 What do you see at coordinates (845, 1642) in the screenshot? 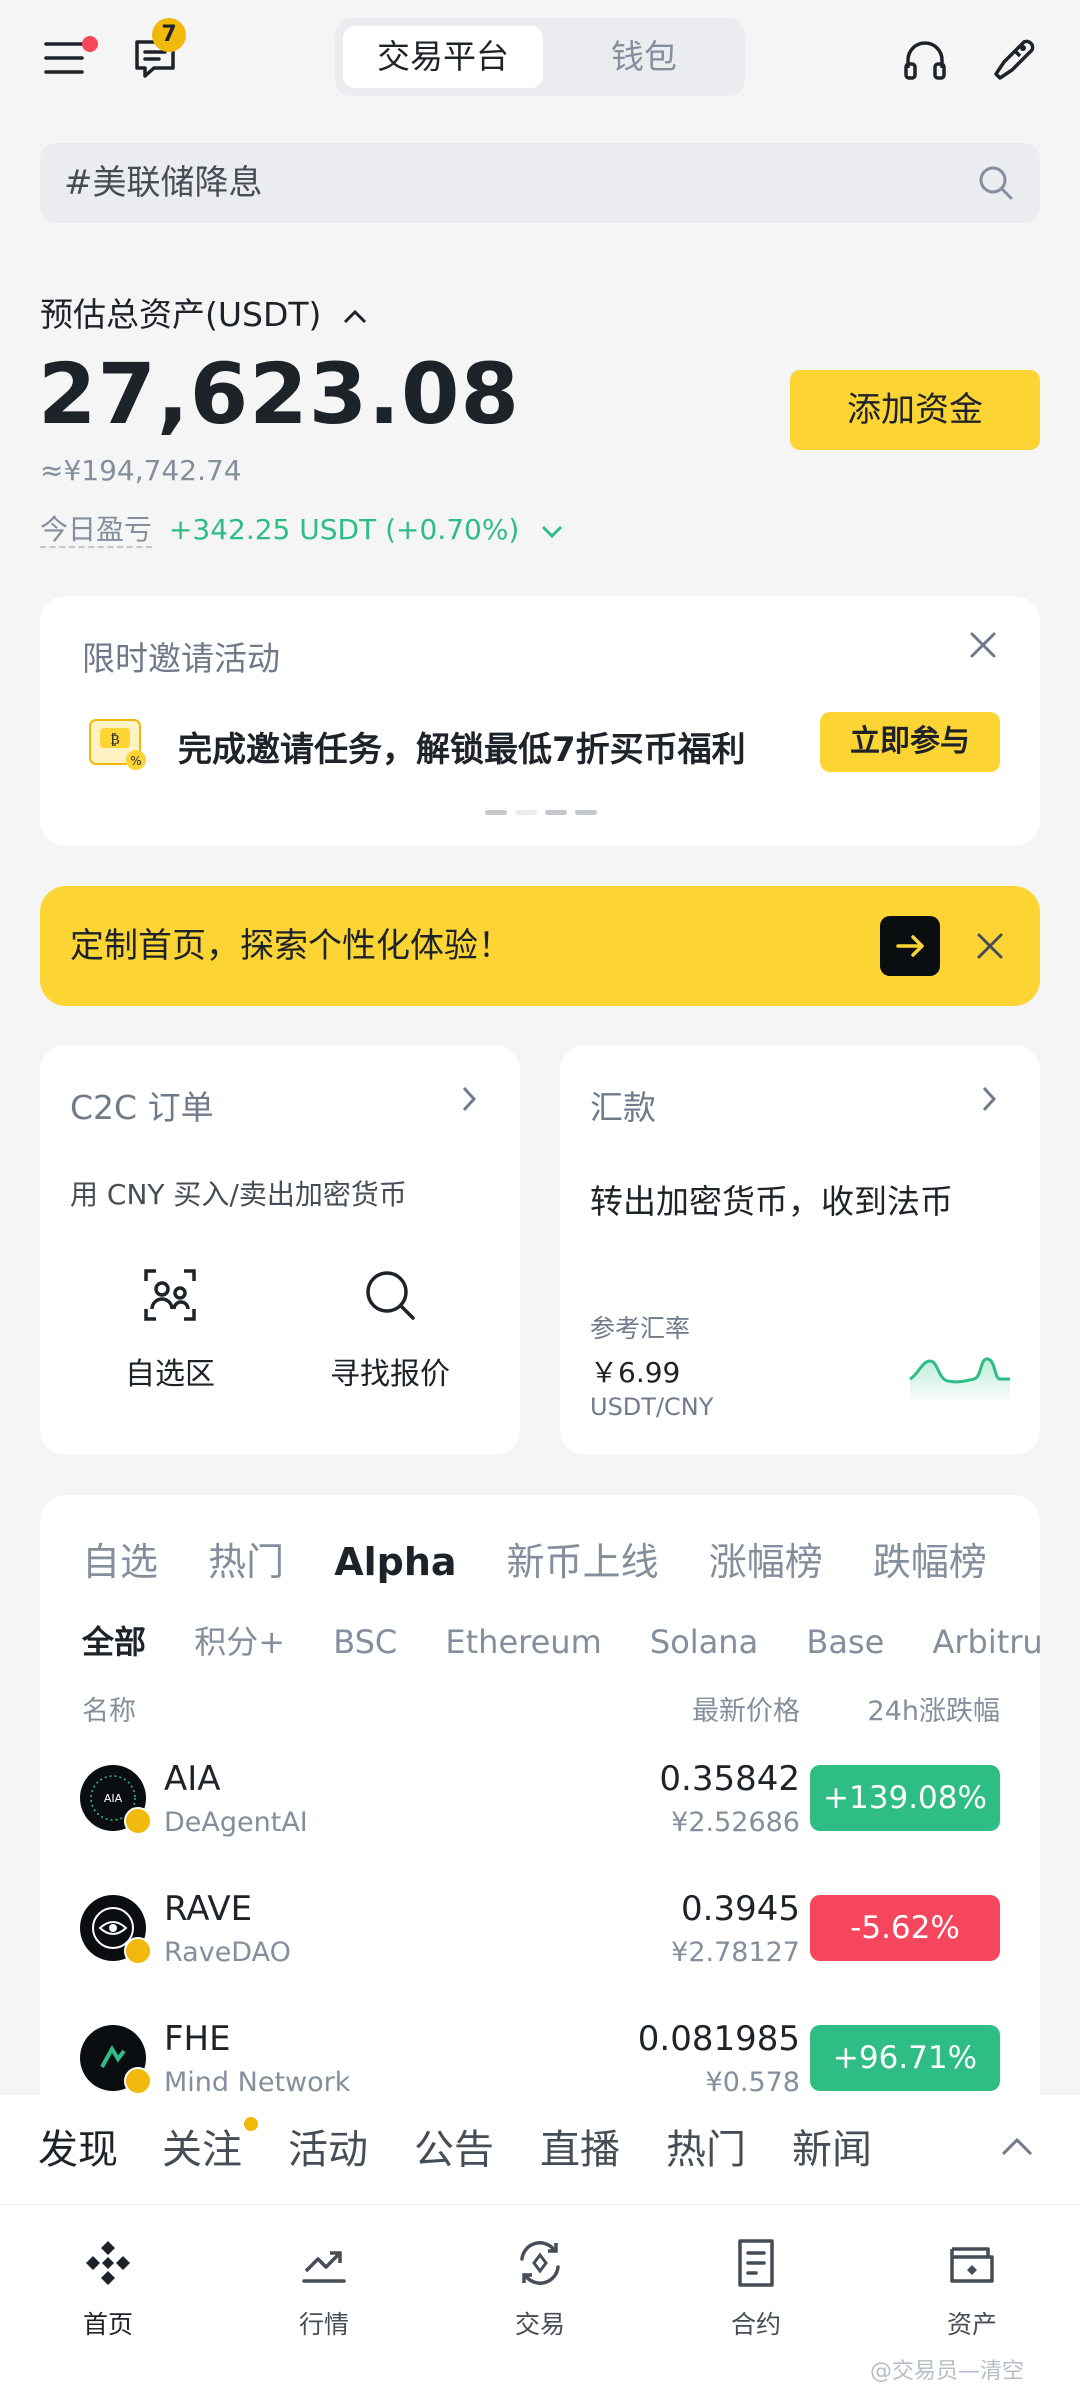
I see `chain-base: Base` at bounding box center [845, 1642].